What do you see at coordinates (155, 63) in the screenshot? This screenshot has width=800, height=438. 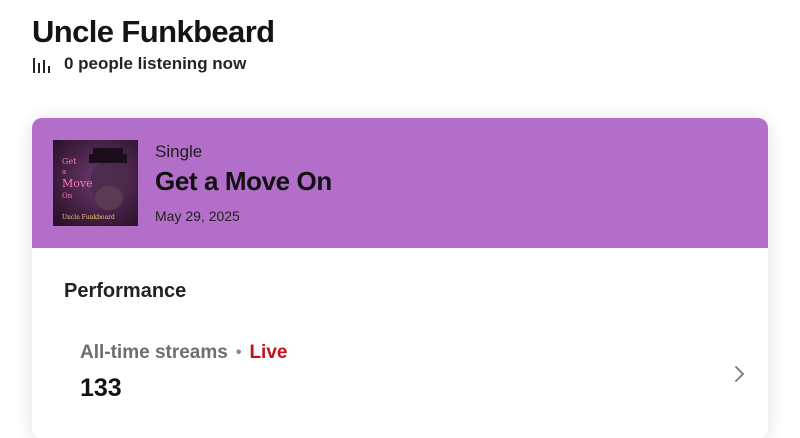 I see `listening-count: 0 people listening now` at bounding box center [155, 63].